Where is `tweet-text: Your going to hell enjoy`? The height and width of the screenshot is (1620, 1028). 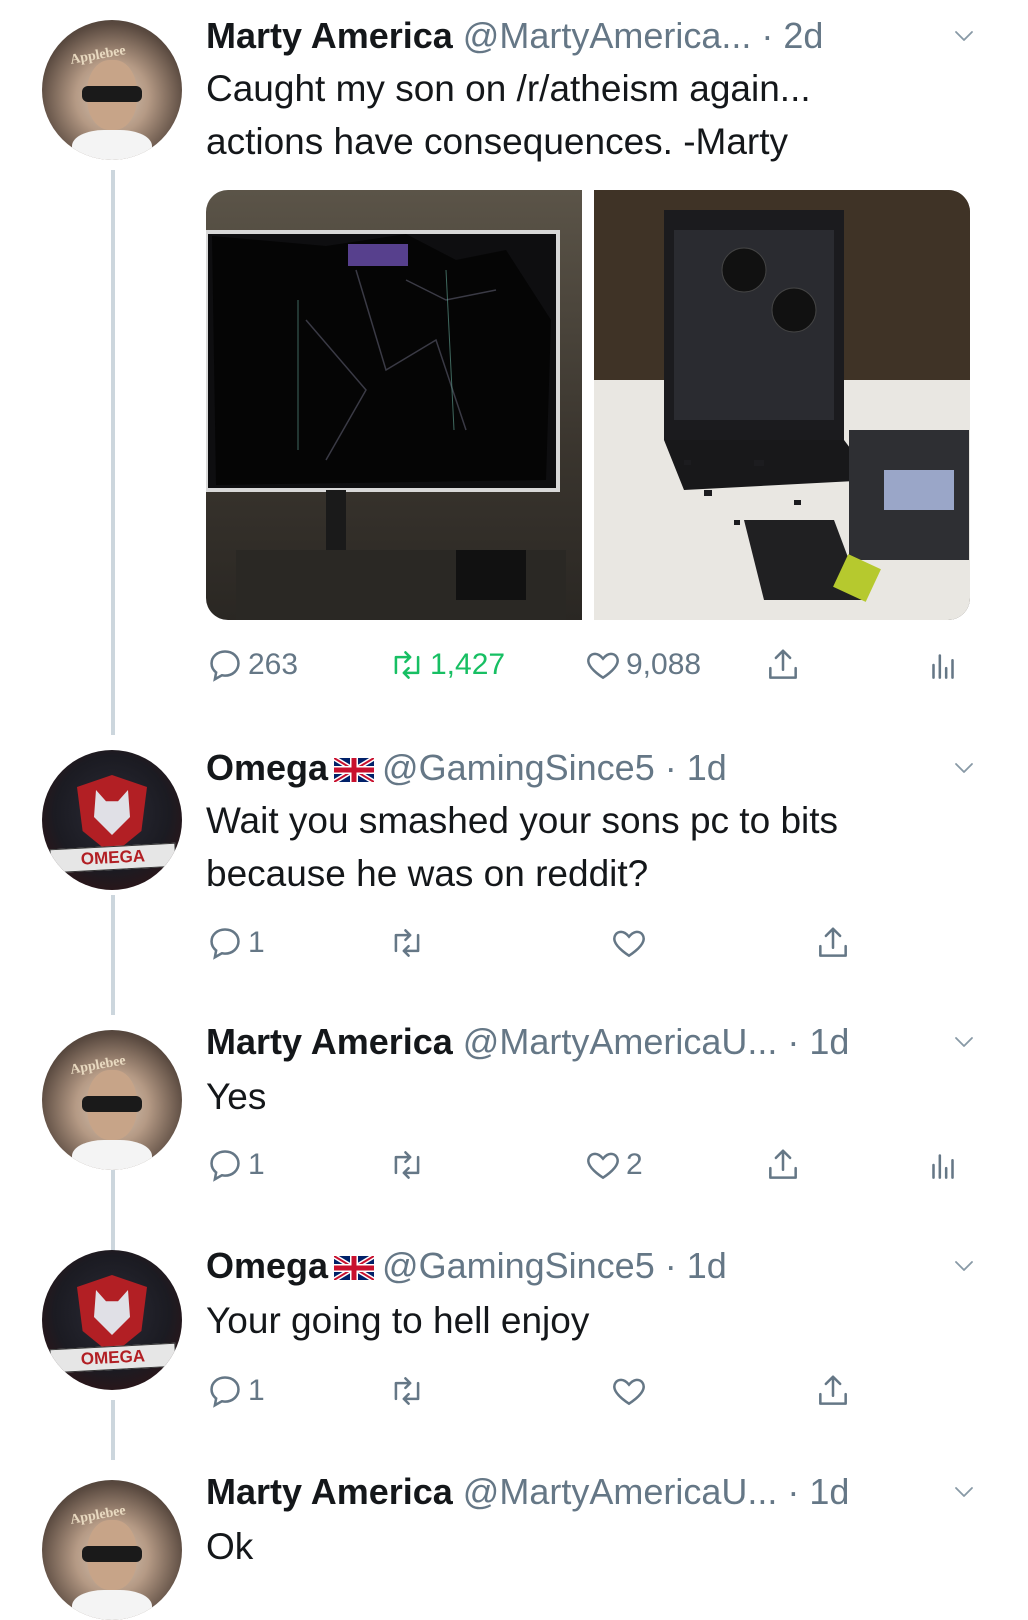 tweet-text: Your going to hell enjoy is located at coordinates (397, 1320).